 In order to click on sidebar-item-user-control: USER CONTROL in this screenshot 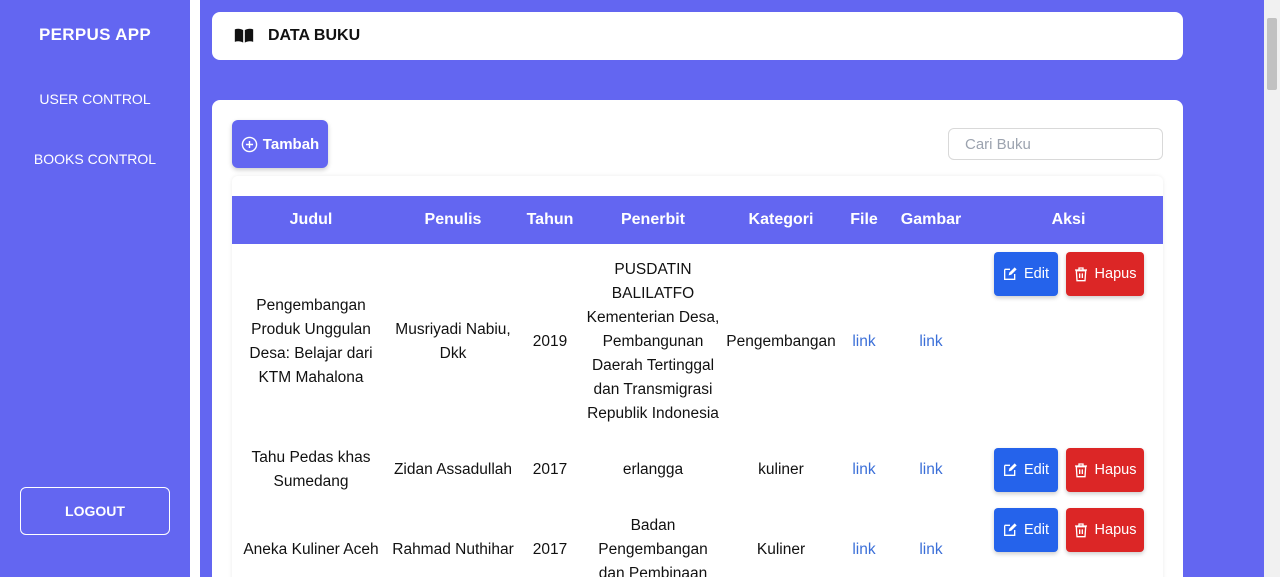, I will do `click(95, 99)`.